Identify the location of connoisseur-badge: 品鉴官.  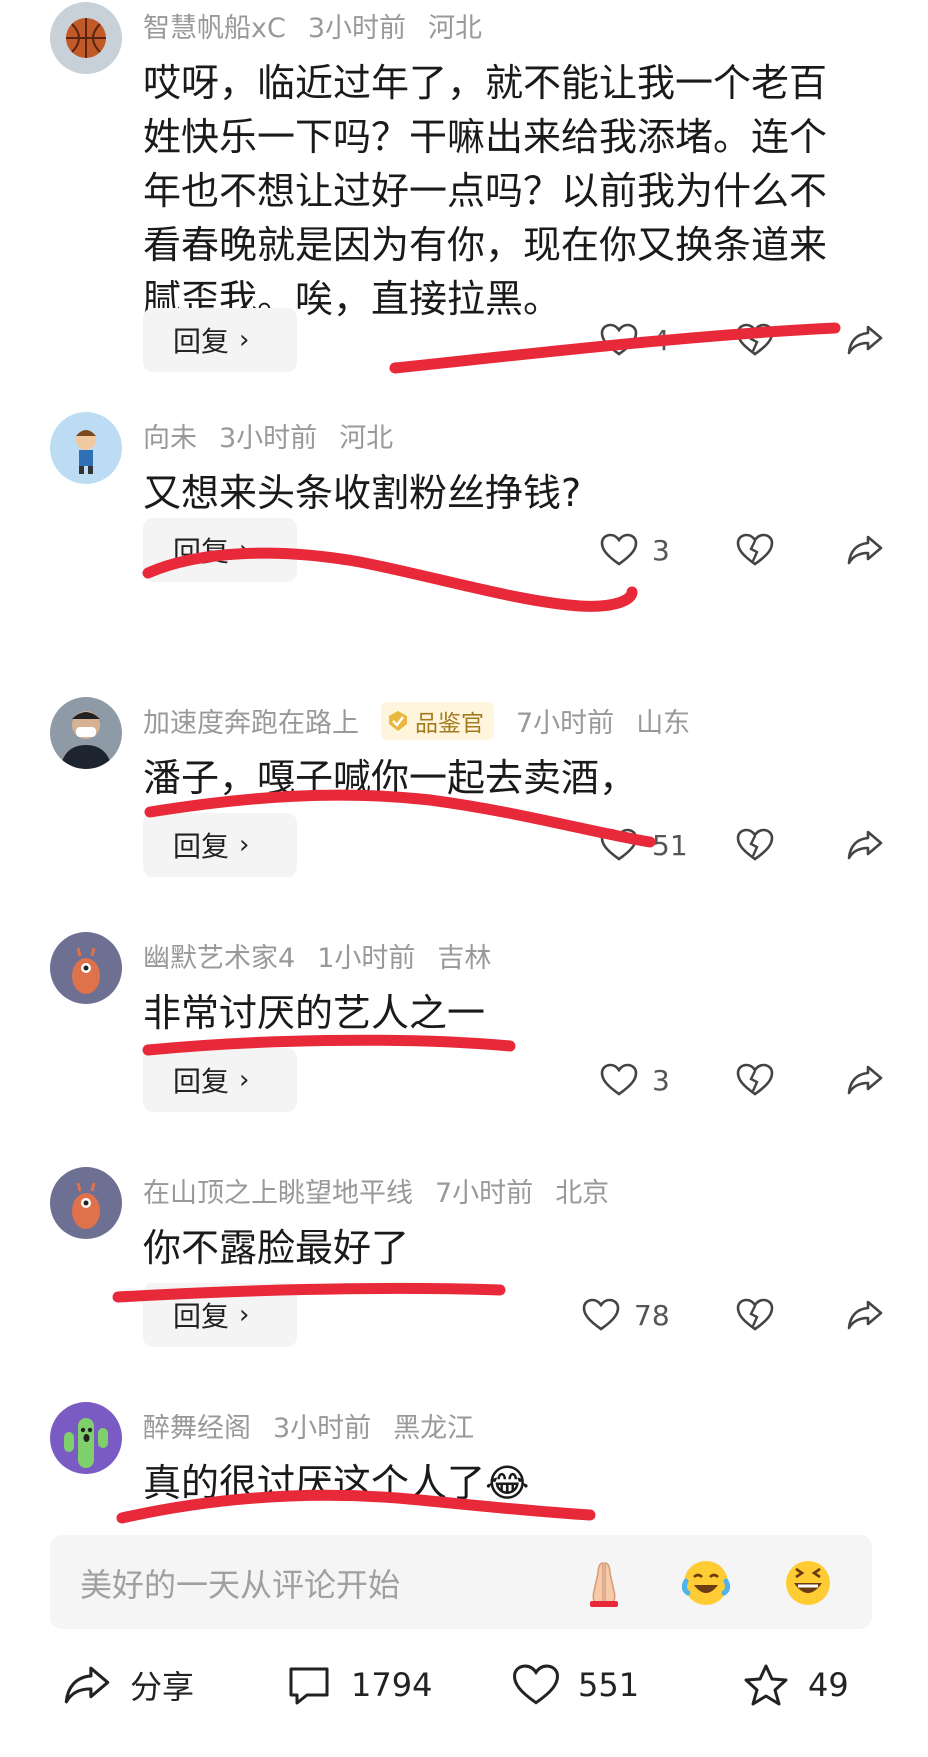
(437, 720).